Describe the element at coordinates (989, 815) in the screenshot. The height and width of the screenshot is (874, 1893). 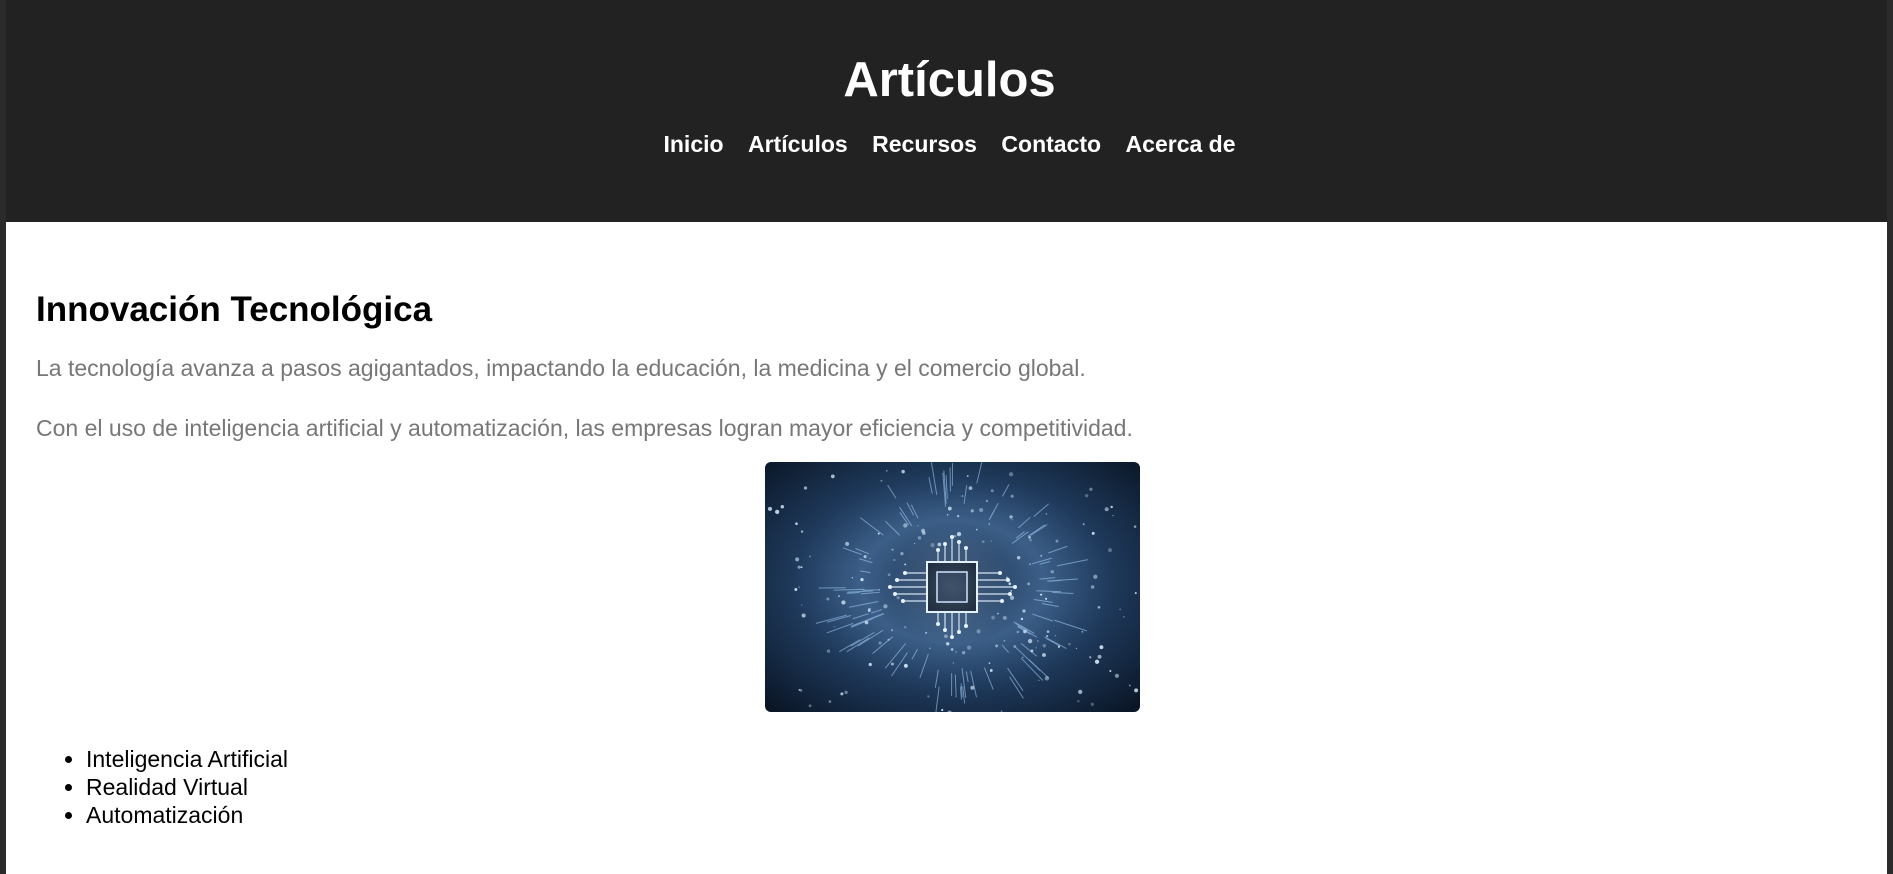
I see `list-item: Automatización` at that location.